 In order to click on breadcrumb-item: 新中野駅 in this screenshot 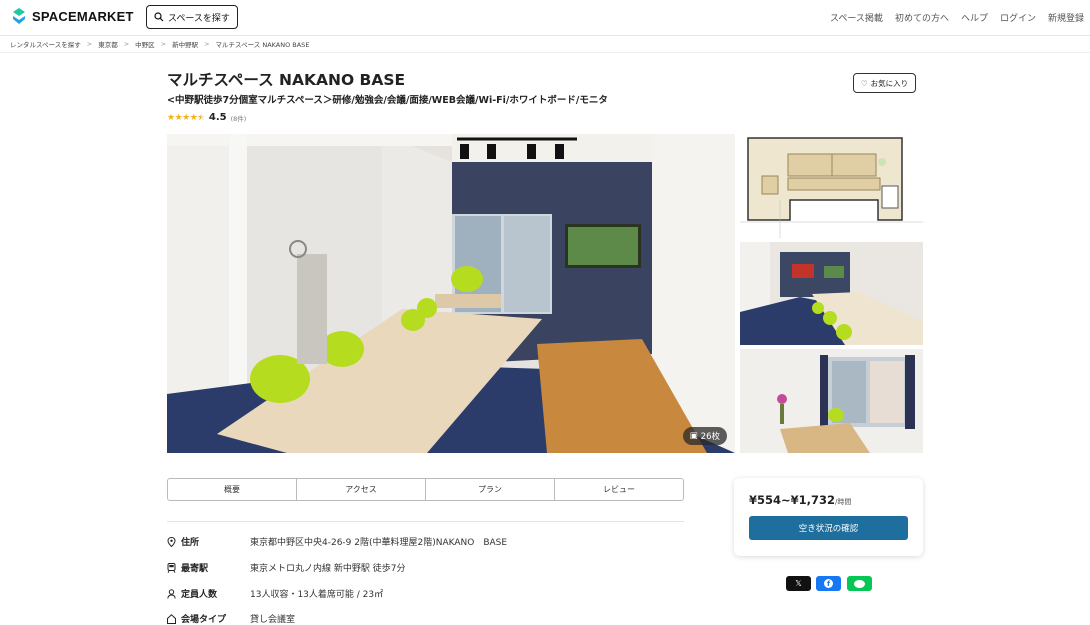, I will do `click(185, 44)`.